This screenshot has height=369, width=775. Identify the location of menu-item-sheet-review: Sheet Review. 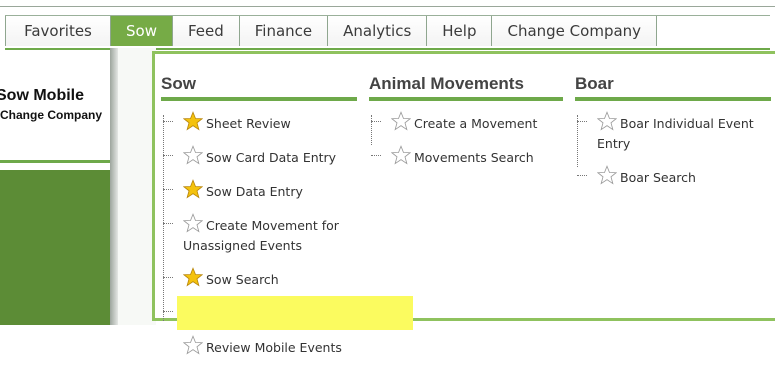
(259, 122).